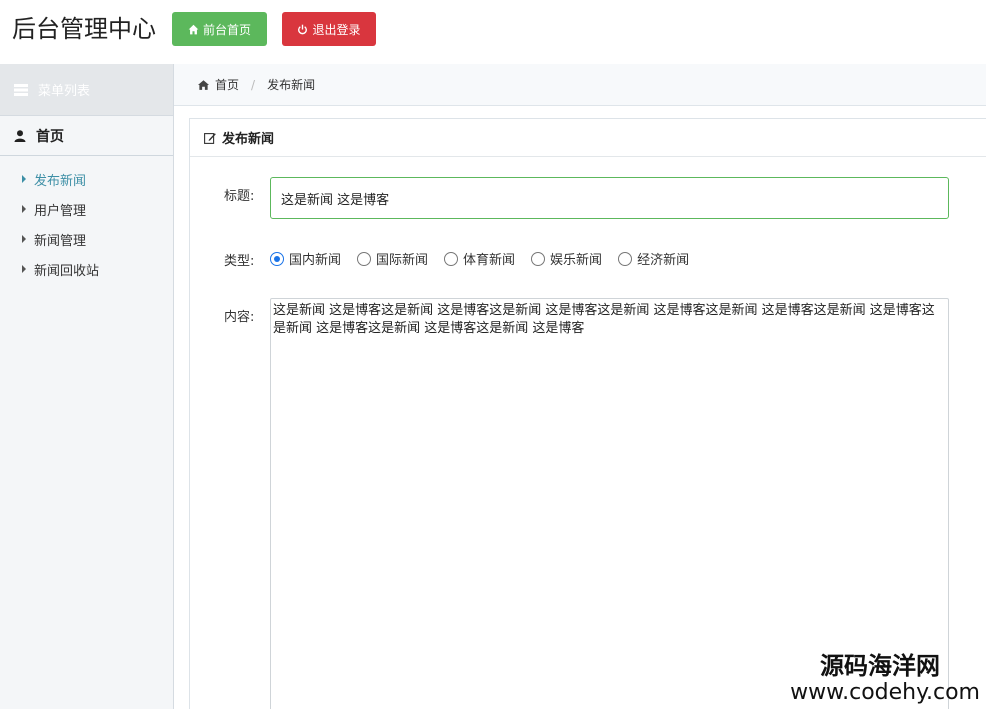  I want to click on panel-header: 发布新闻, so click(588, 138).